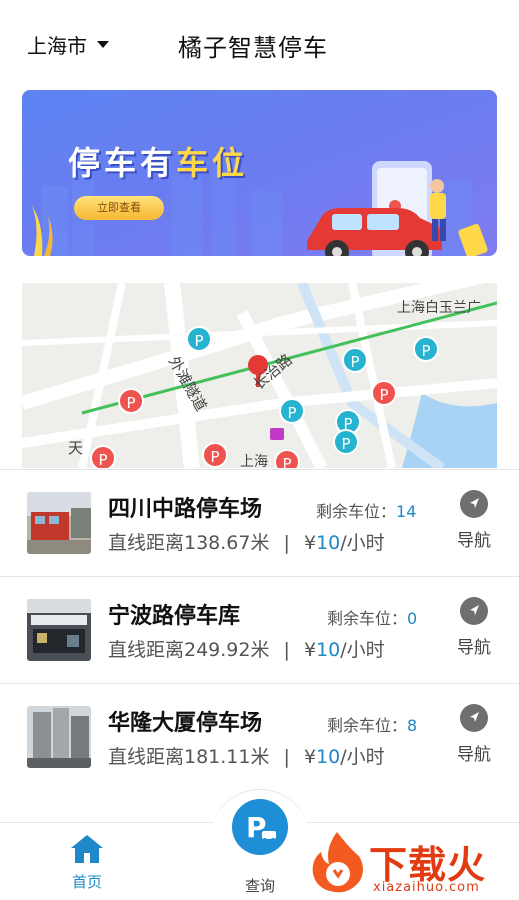  What do you see at coordinates (412, 865) in the screenshot?
I see `watermark-logo: 下载火 xiazaihuo.com` at bounding box center [412, 865].